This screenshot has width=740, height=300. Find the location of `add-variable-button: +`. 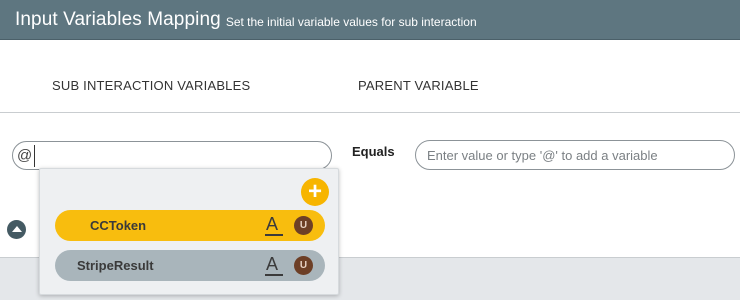

add-variable-button: + is located at coordinates (315, 192).